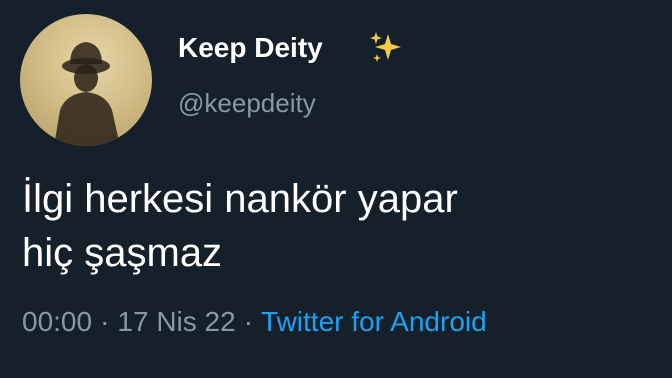  Describe the element at coordinates (176, 321) in the screenshot. I see `tweet-date: 17 Nis 22` at that location.